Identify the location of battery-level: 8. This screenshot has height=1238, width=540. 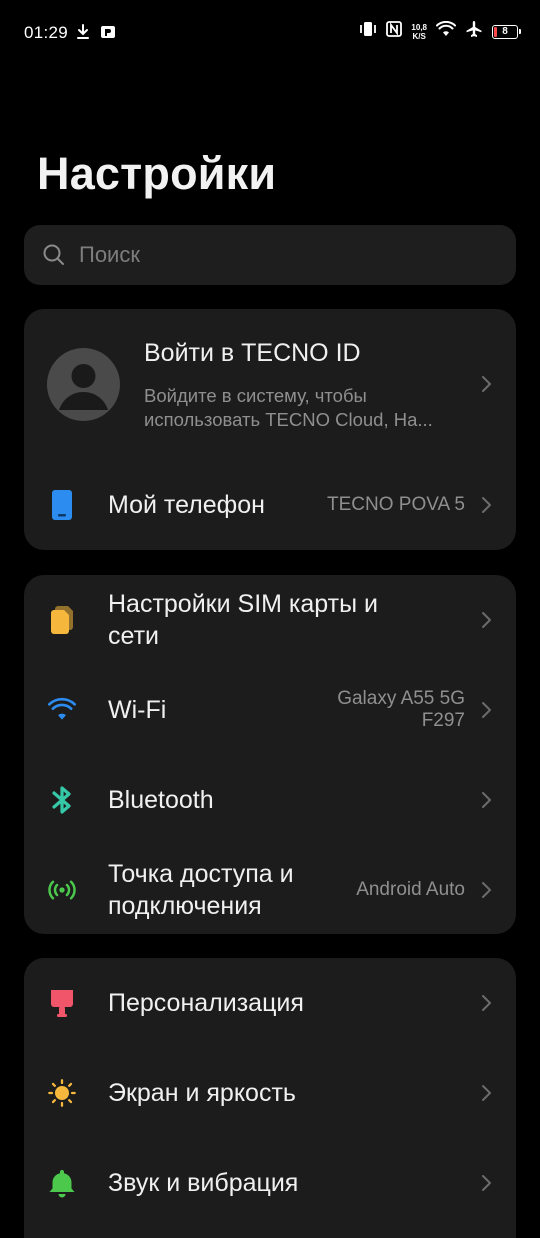
(505, 31).